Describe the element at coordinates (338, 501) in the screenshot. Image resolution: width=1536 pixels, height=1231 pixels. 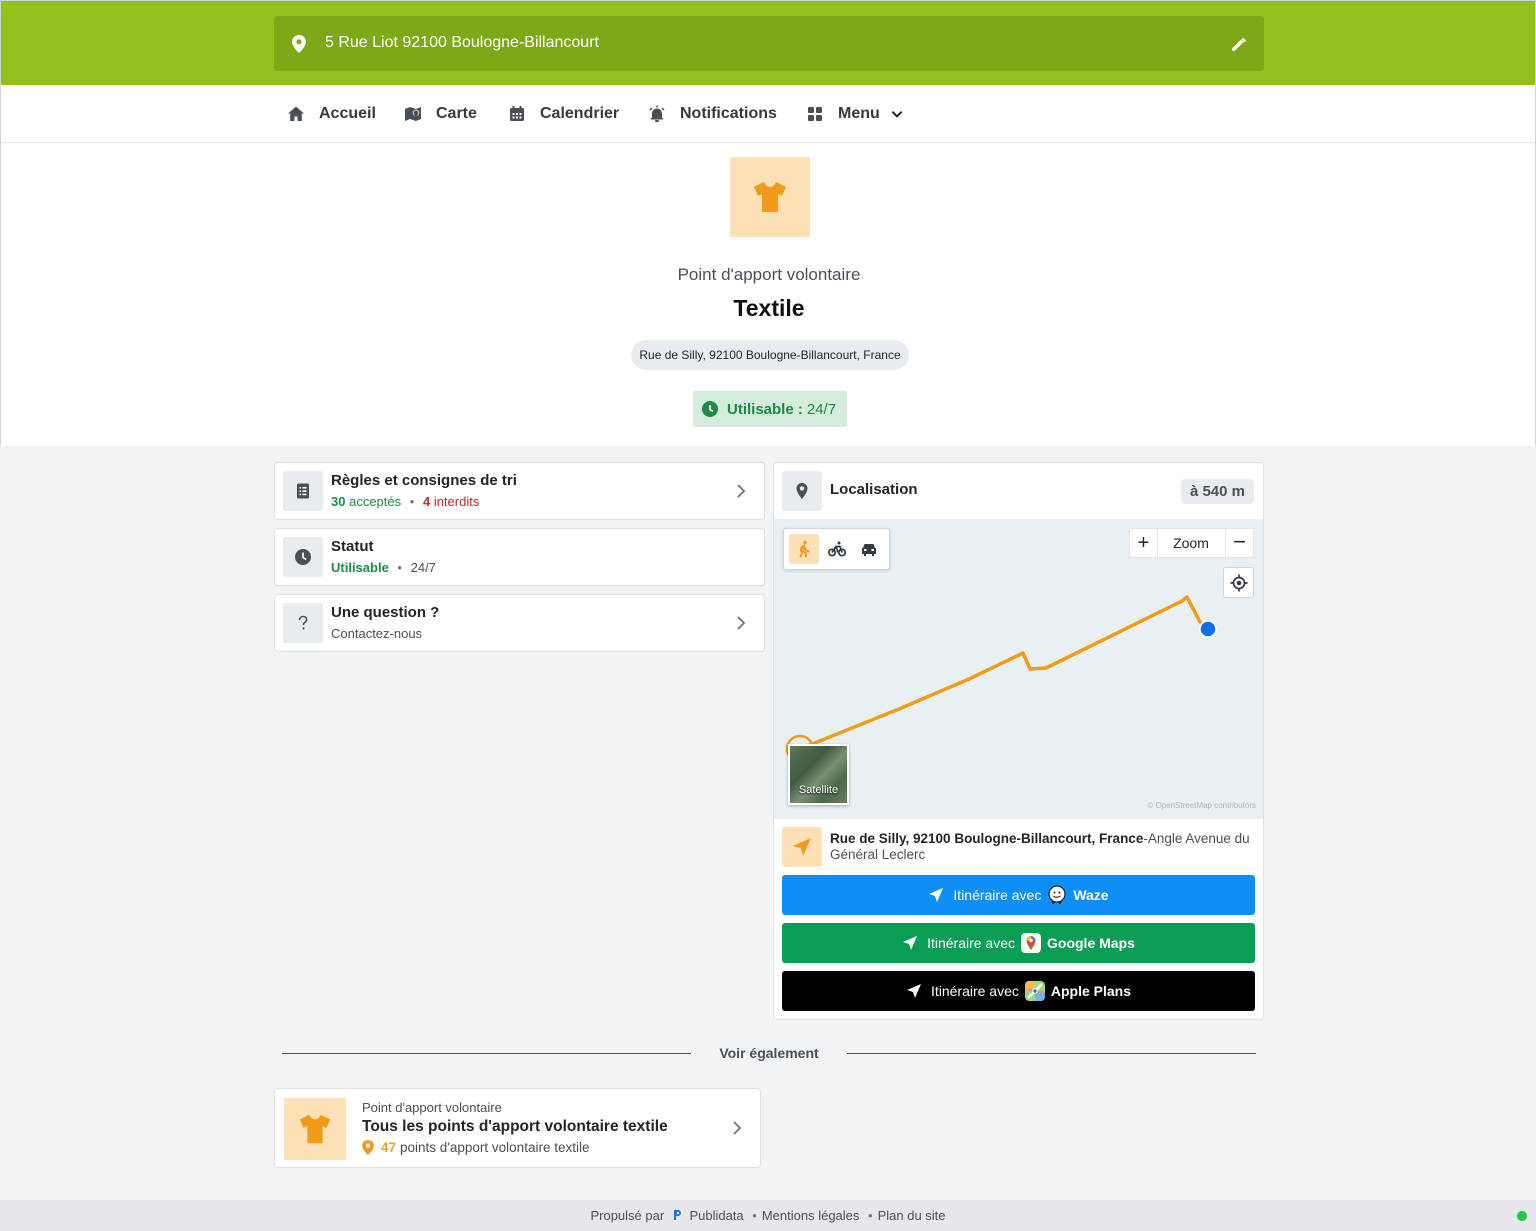
I see `accepted-count: 30` at that location.